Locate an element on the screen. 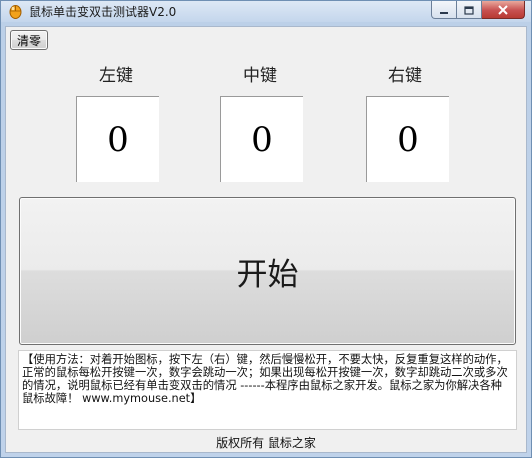  maximize-icon is located at coordinates (469, 9).